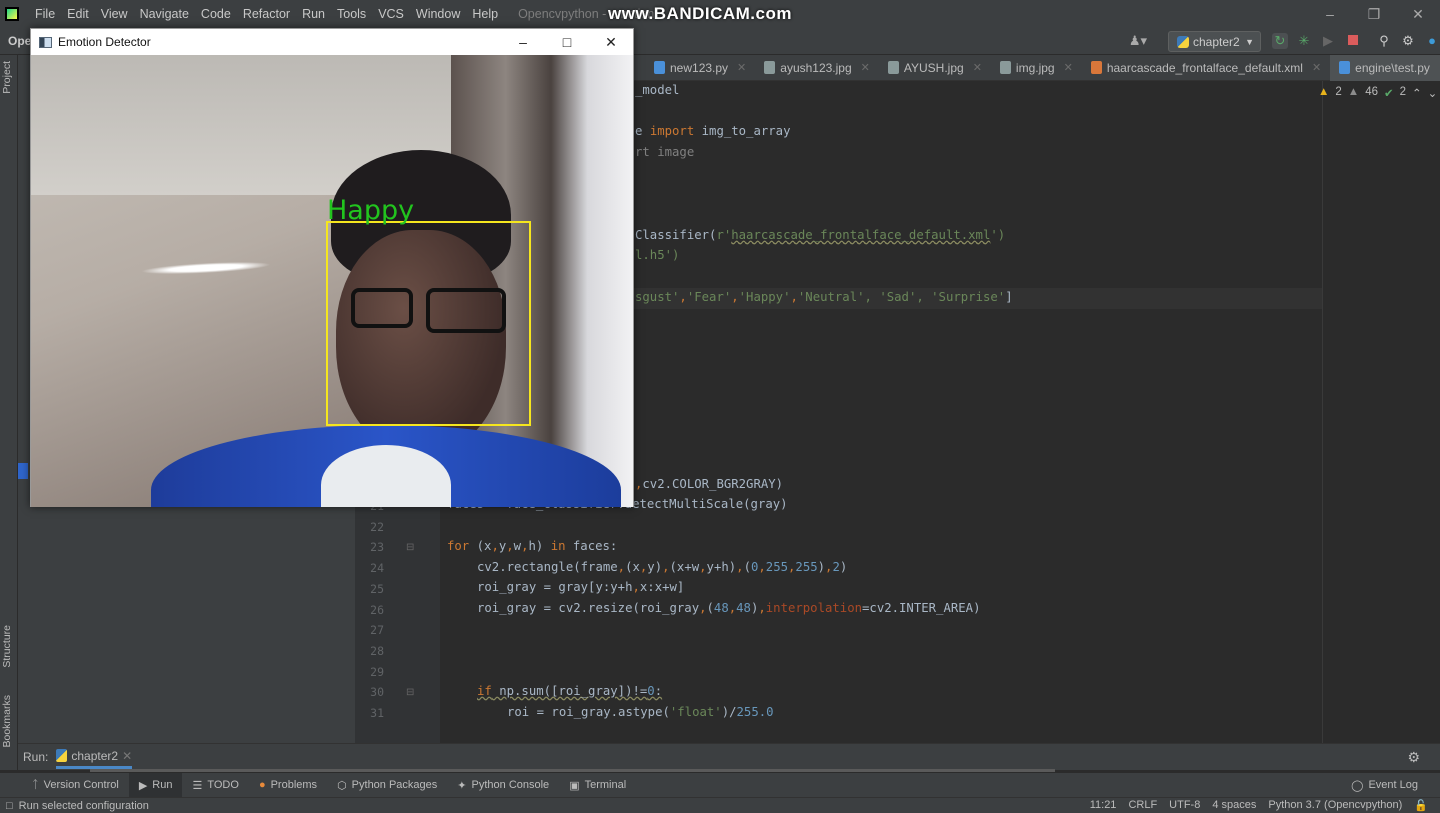  I want to click on line-number: 22, so click(377, 526).